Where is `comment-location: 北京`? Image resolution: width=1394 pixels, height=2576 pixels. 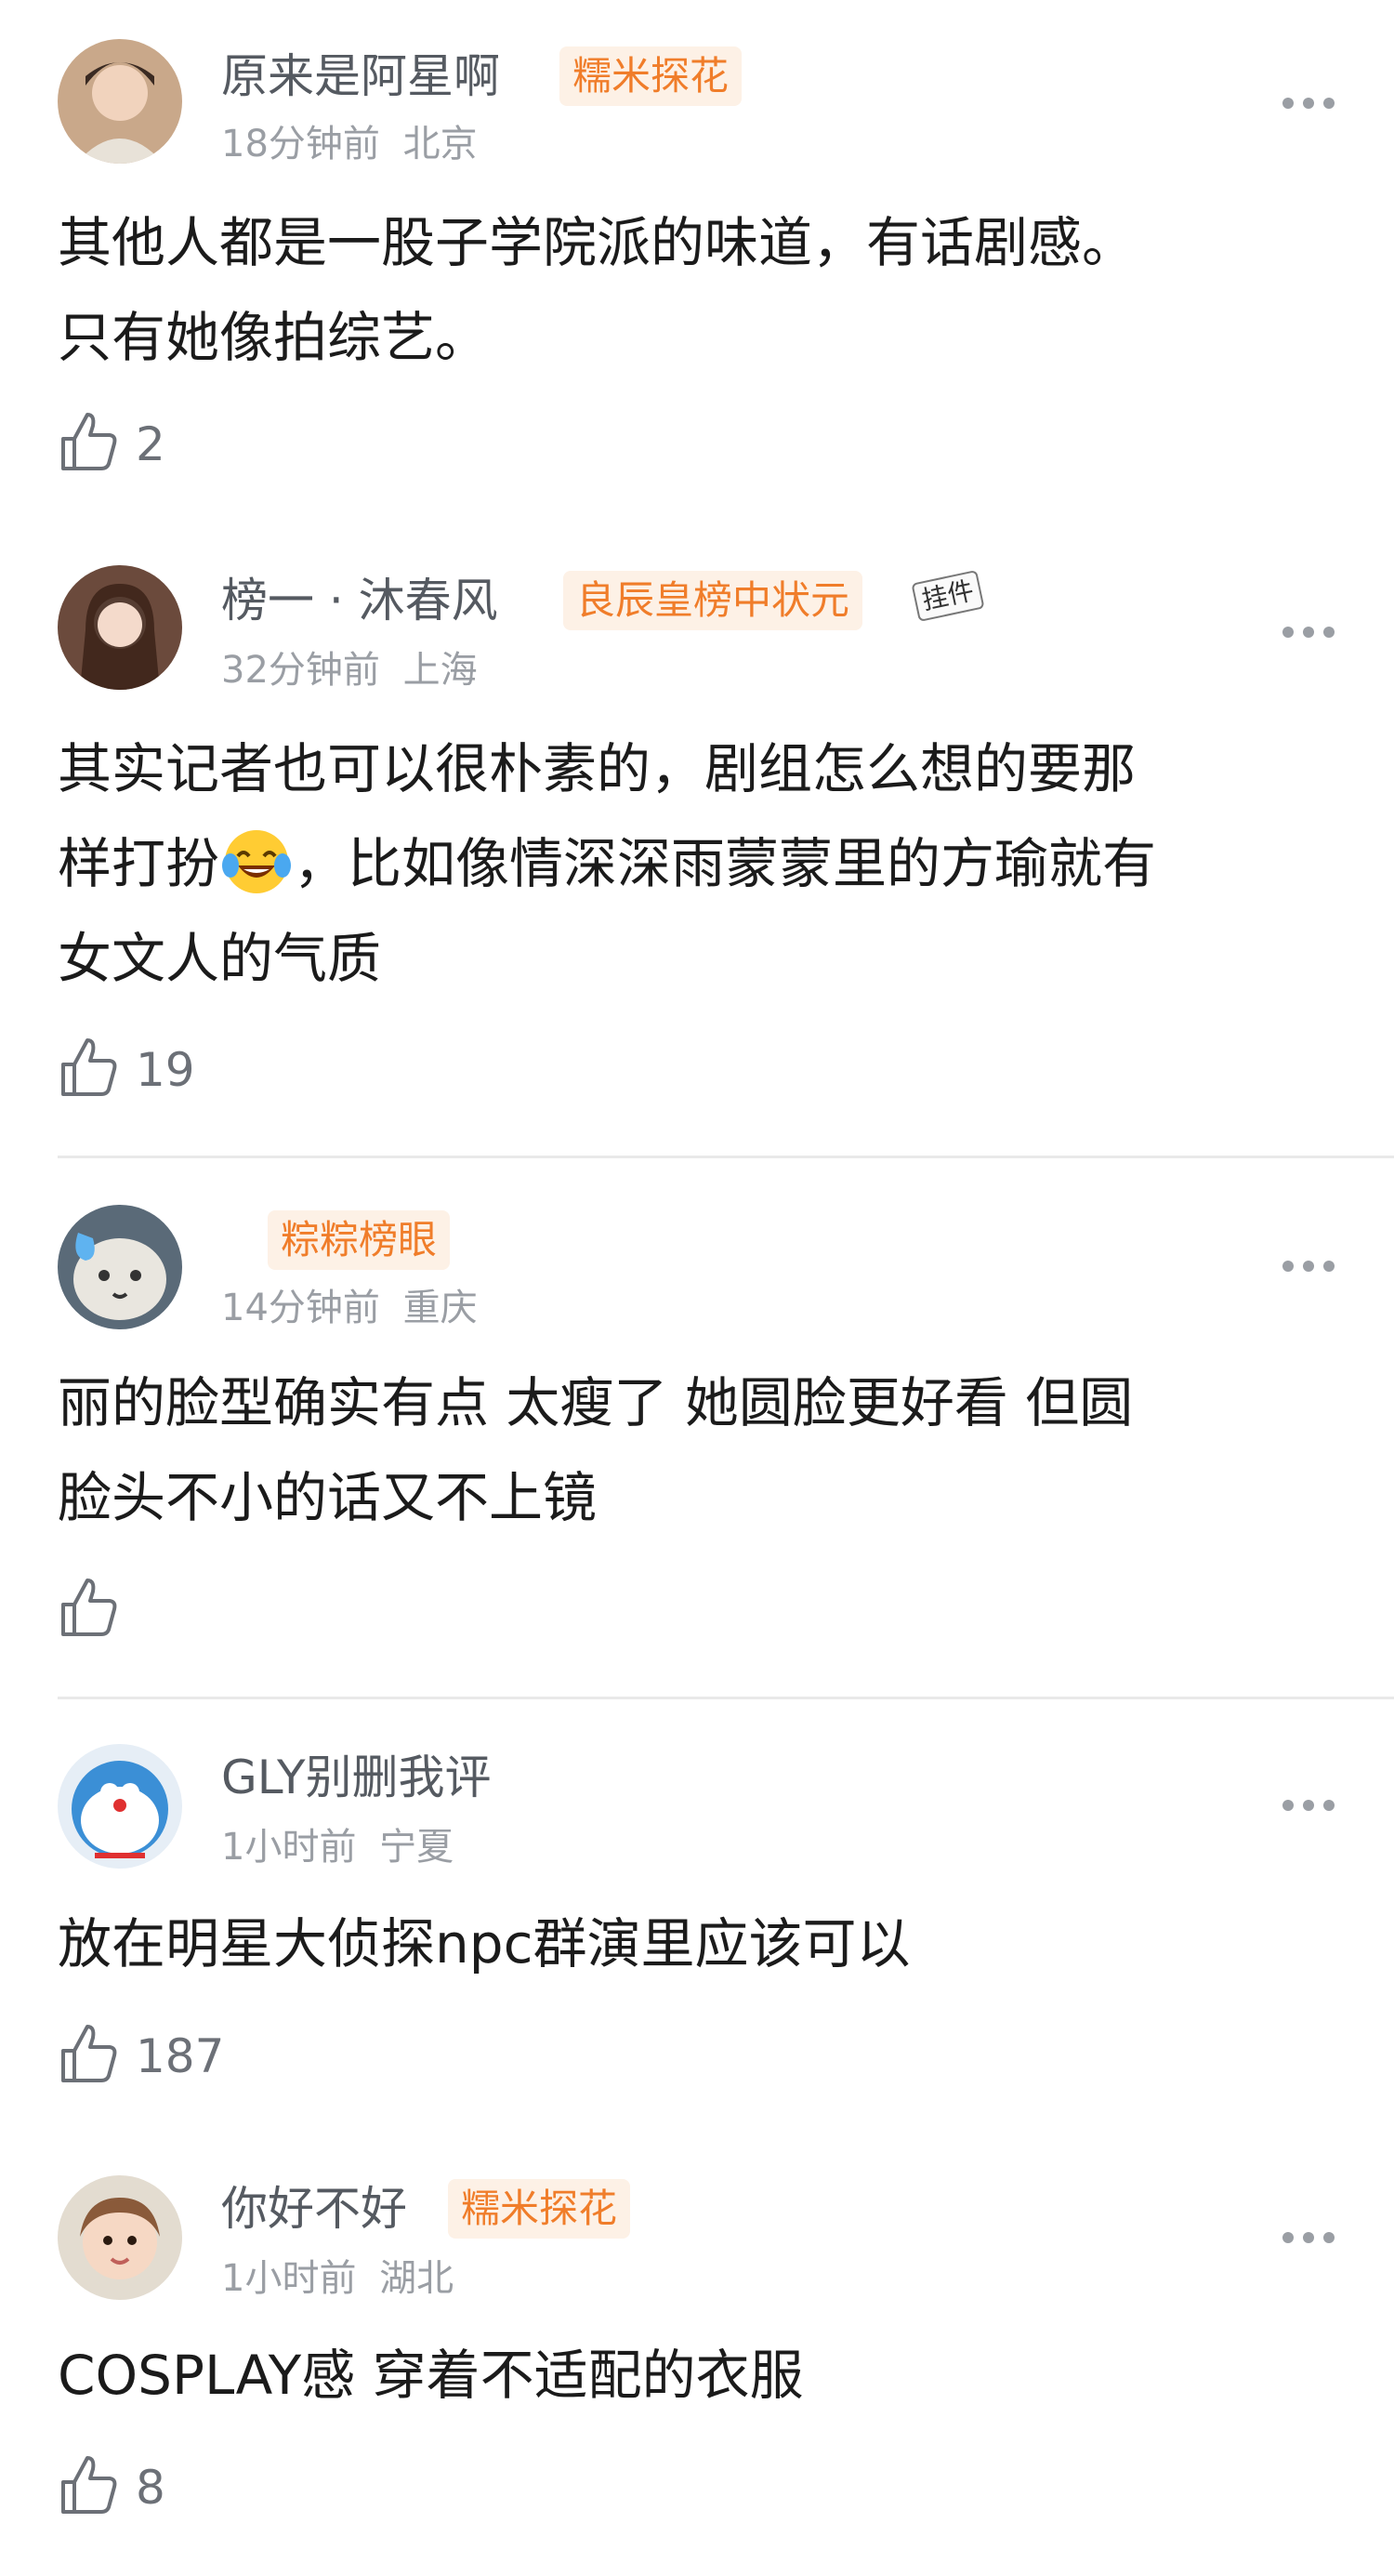 comment-location: 北京 is located at coordinates (440, 144).